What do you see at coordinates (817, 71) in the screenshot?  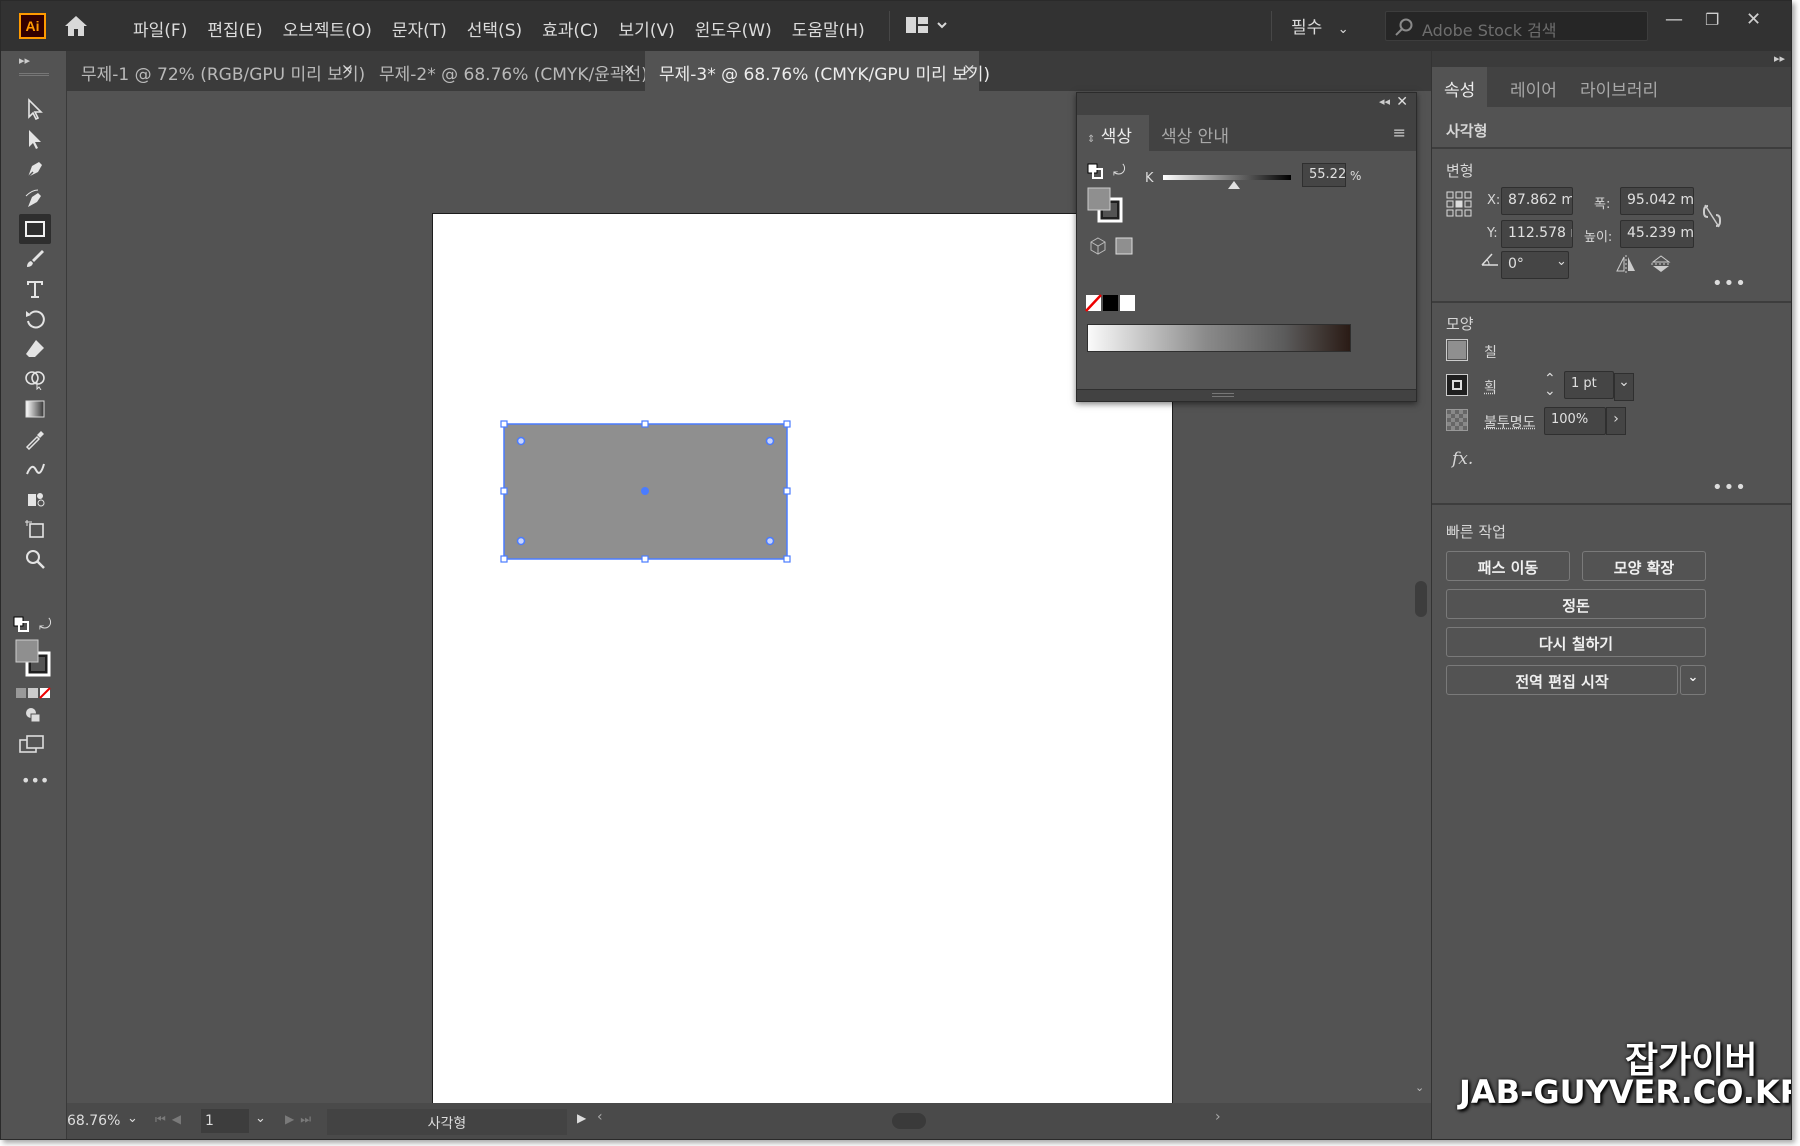 I see `tab-document-3: 무제-3* @ 68.76% (CMYK/GPU 미리 보기) ×` at bounding box center [817, 71].